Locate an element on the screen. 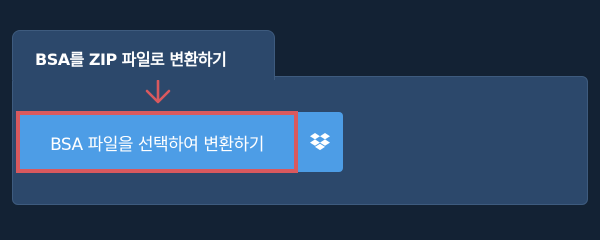  select-bsa-file-label: BSA 파일을 선택하여 변환하기 is located at coordinates (157, 144).